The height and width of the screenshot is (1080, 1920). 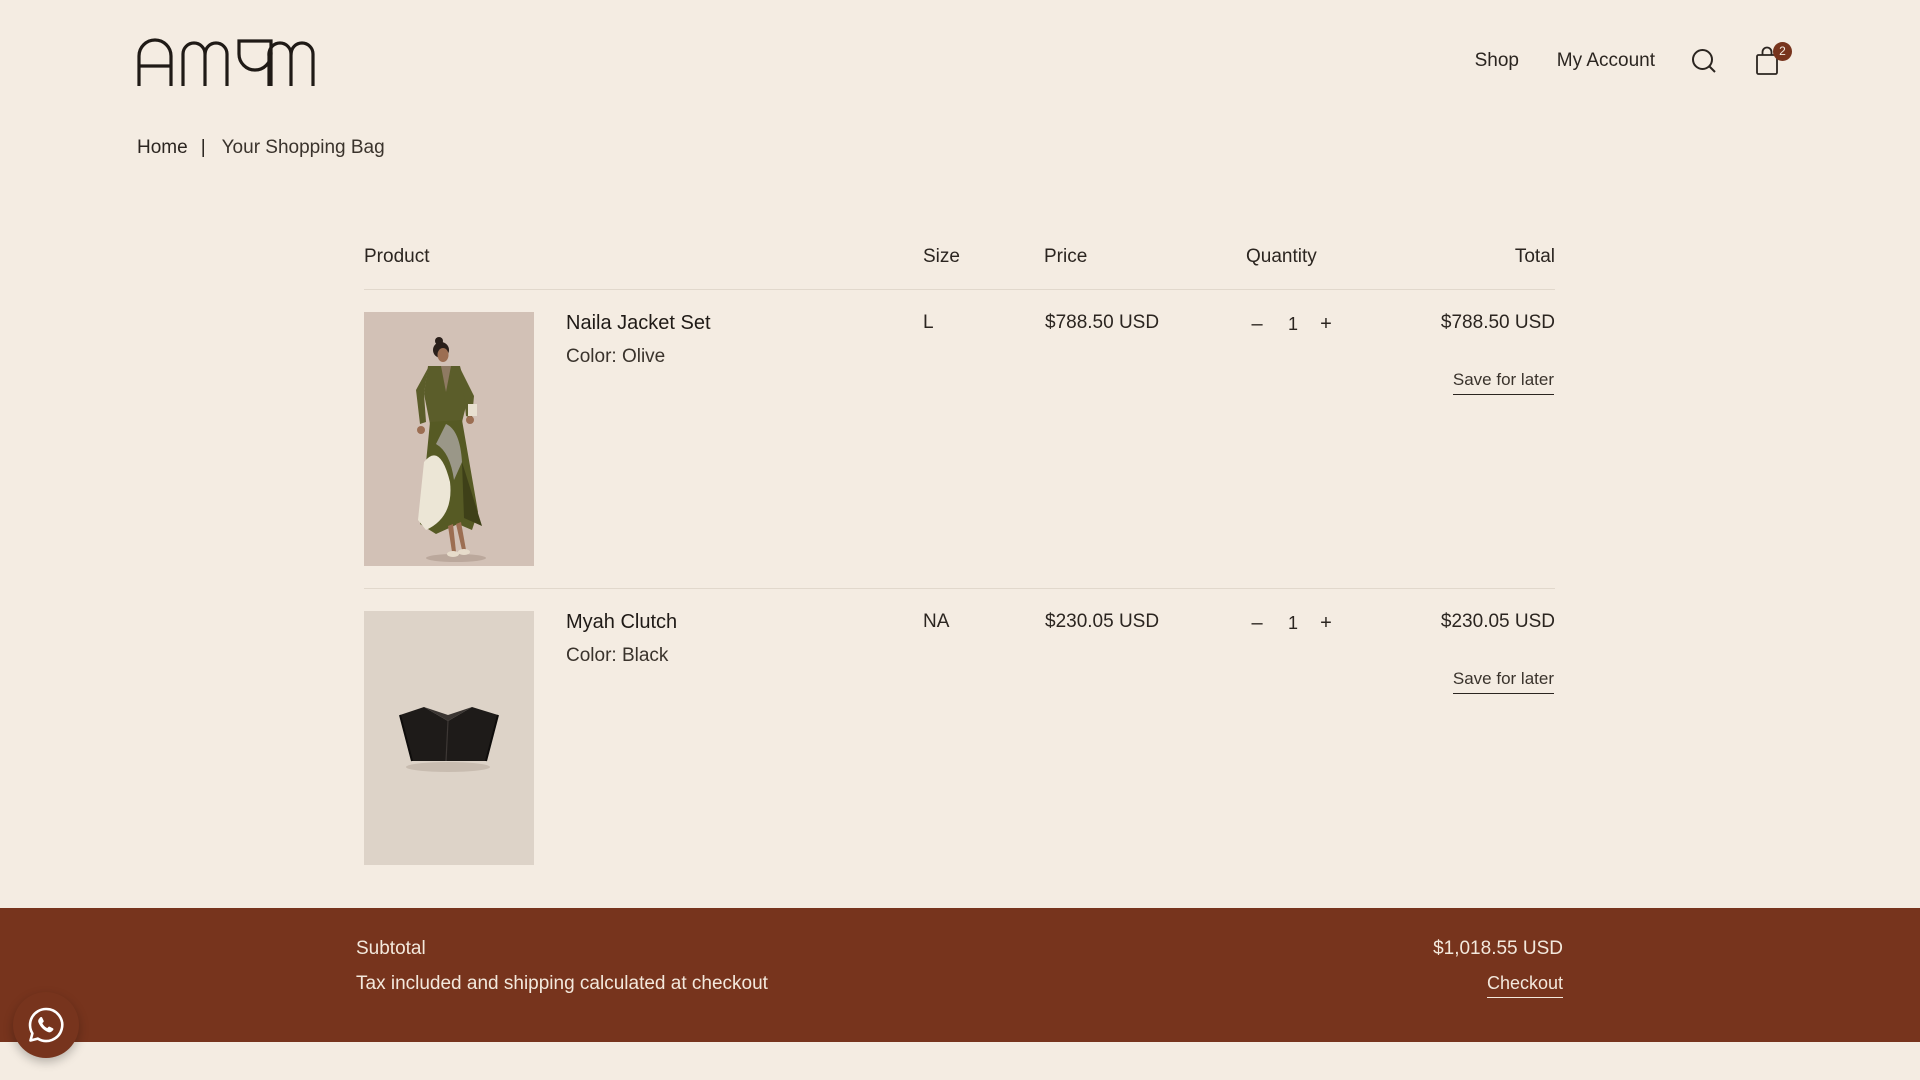 I want to click on cart-button: 2, so click(x=1773, y=59).